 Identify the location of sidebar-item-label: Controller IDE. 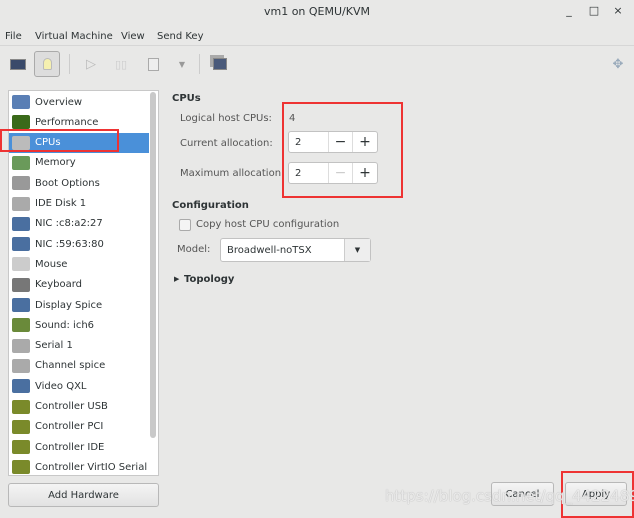
(70, 447).